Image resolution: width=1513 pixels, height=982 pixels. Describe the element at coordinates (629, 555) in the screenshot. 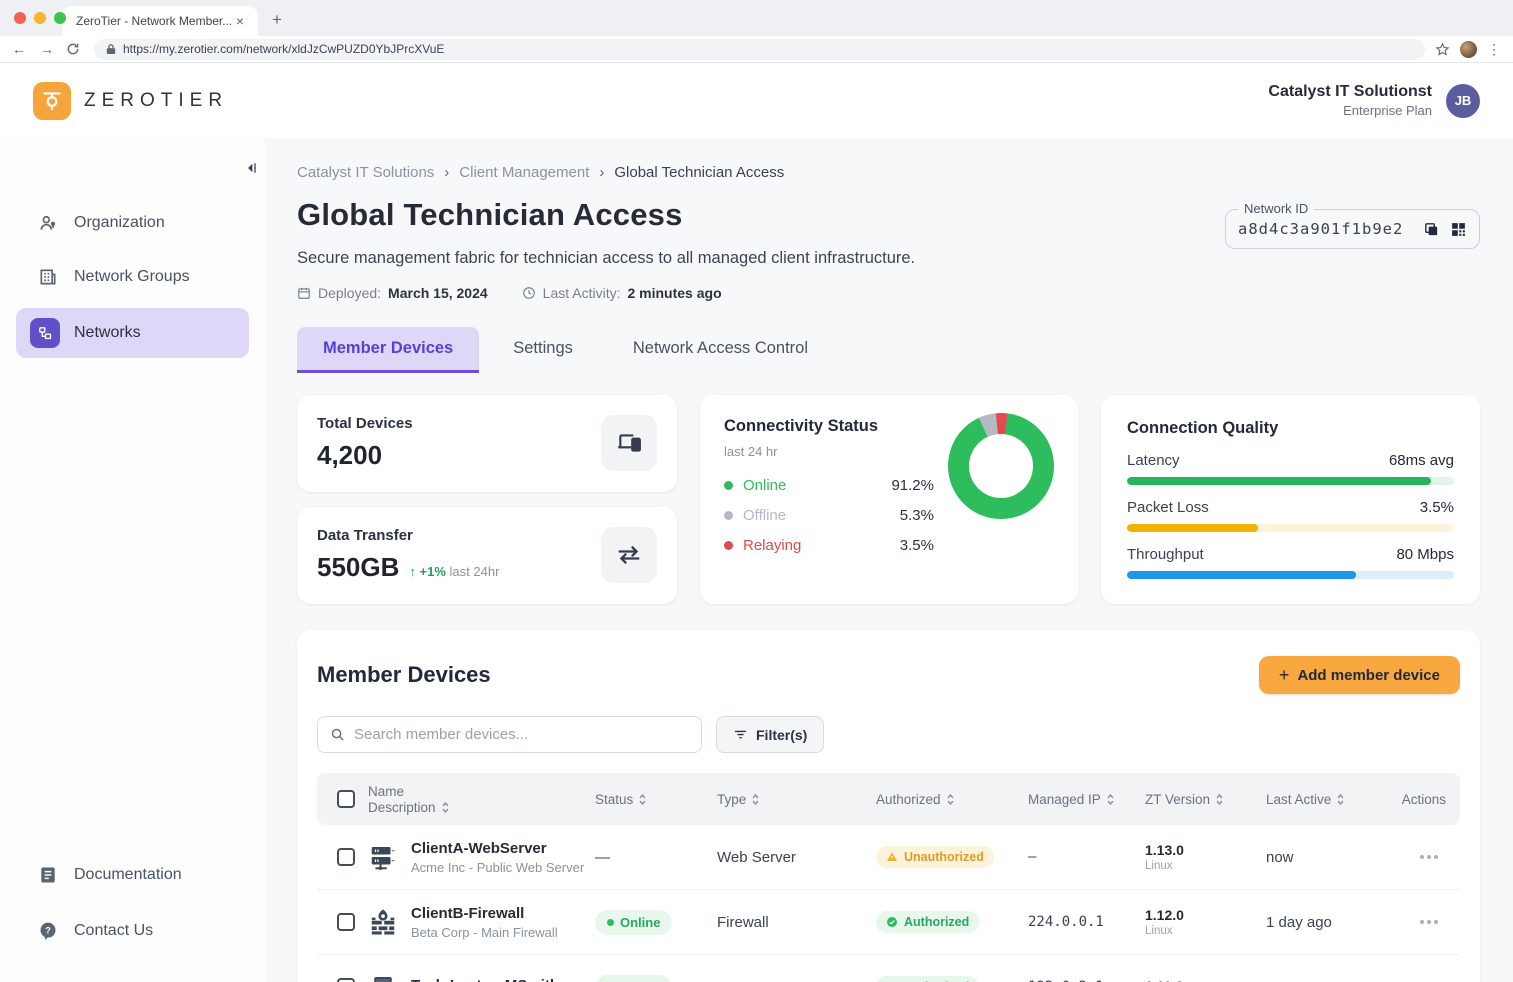

I see `transfer-arrows-icon` at that location.